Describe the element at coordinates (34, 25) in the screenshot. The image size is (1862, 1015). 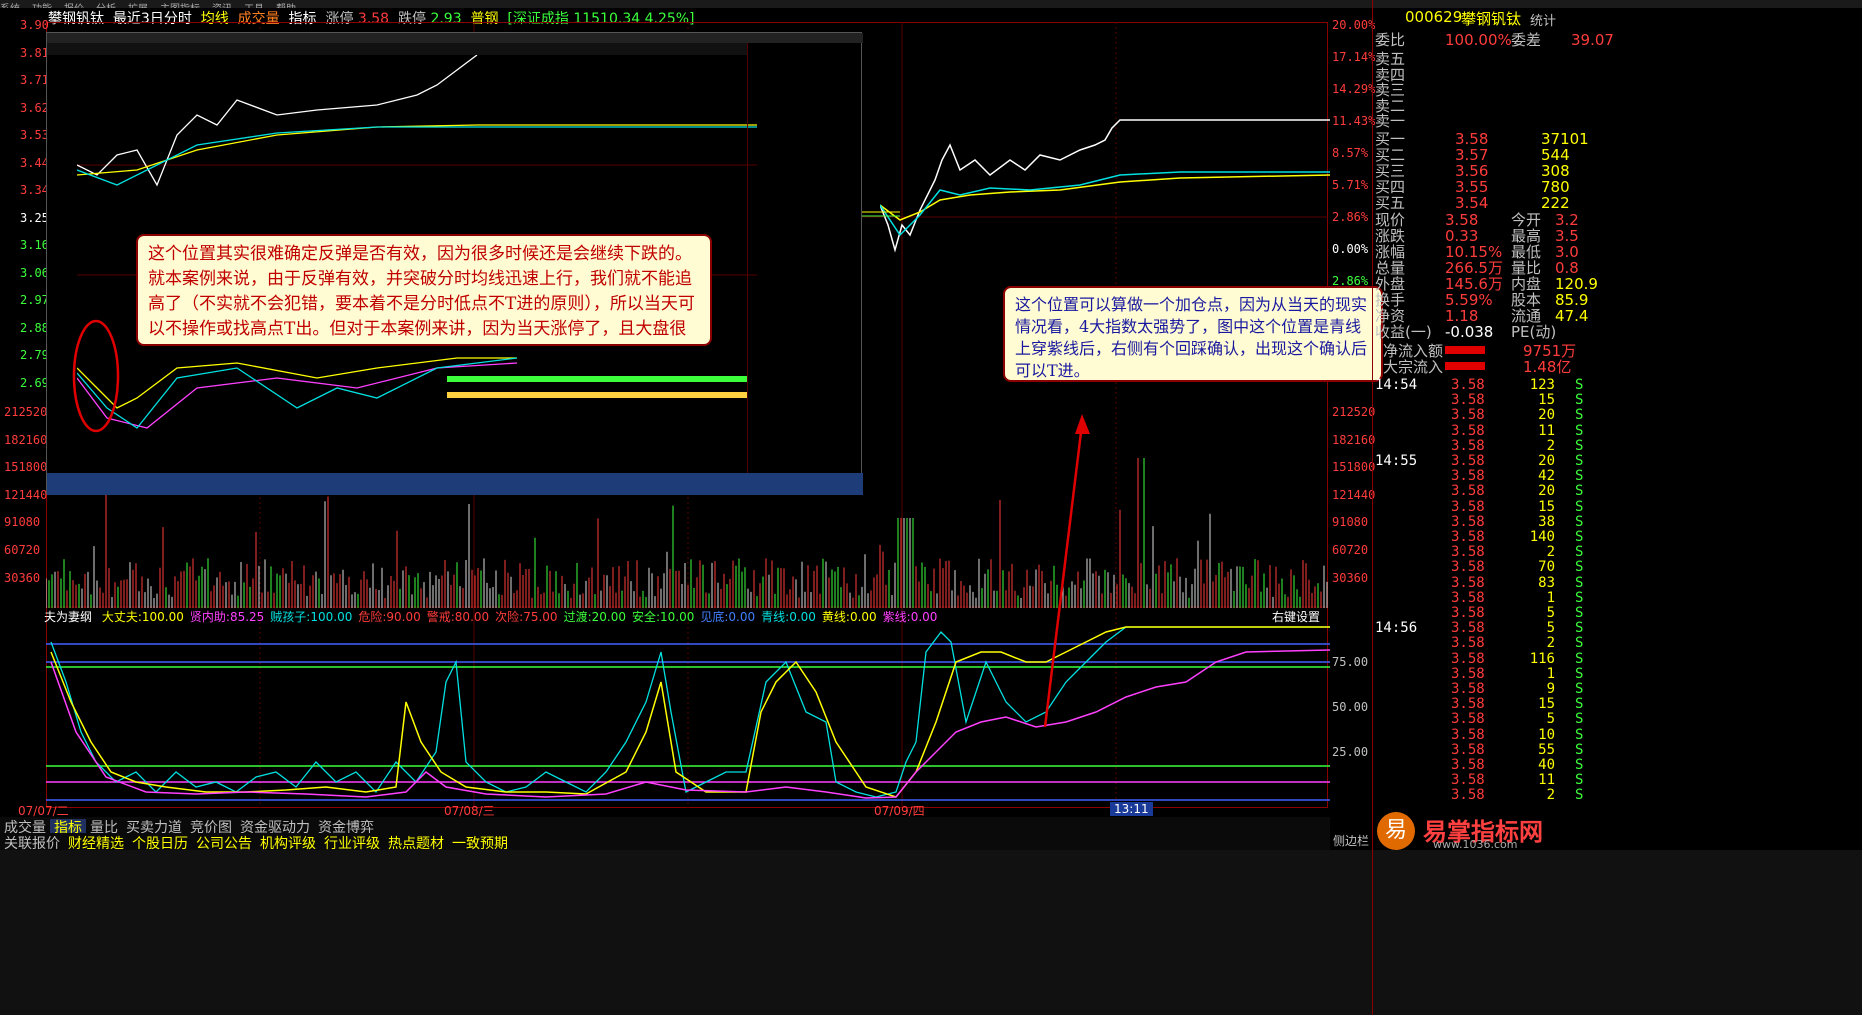
I see `price-tick-label: 3.90` at that location.